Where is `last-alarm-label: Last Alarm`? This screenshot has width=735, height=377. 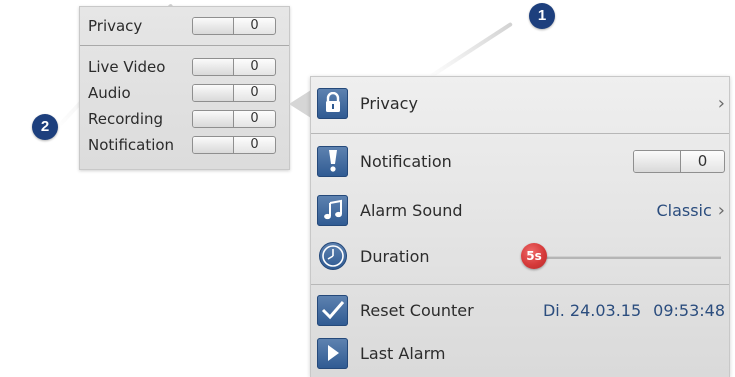 last-alarm-label: Last Alarm is located at coordinates (403, 353).